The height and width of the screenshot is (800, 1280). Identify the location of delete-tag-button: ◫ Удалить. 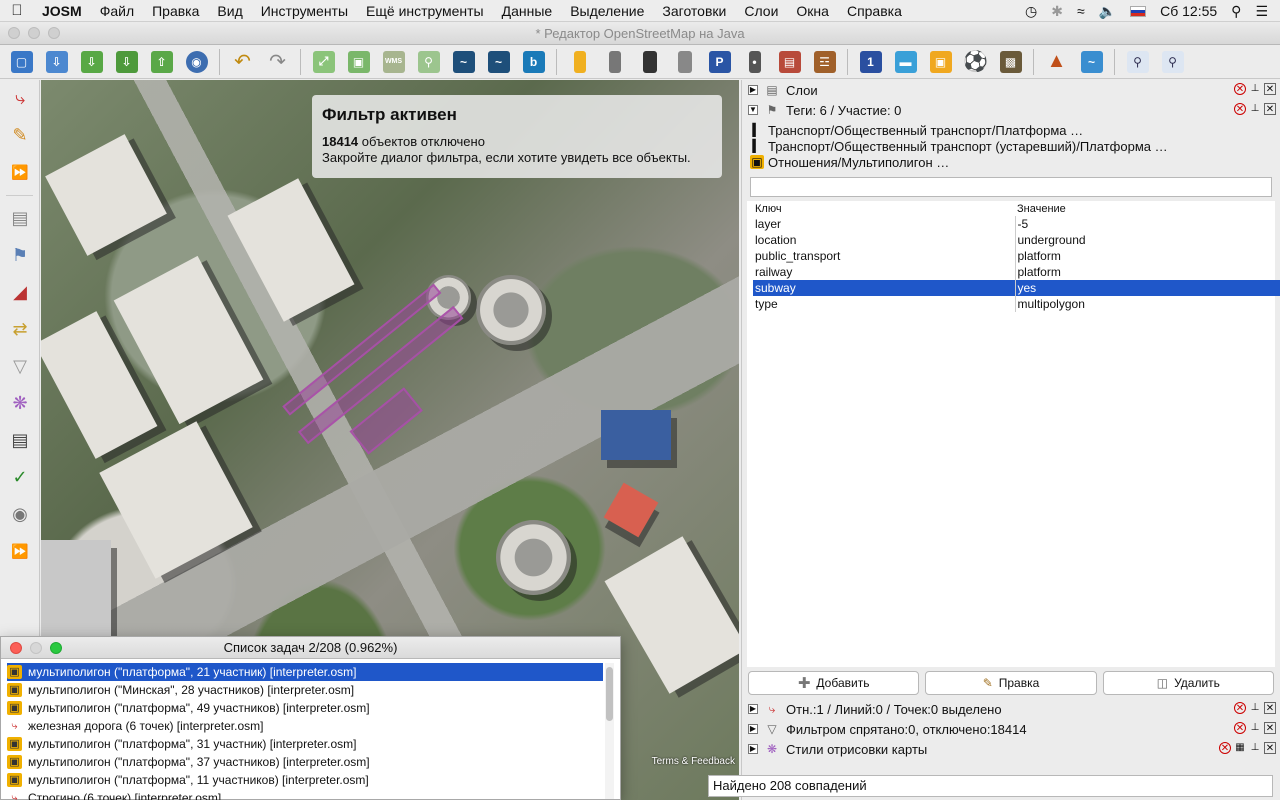
(1188, 683).